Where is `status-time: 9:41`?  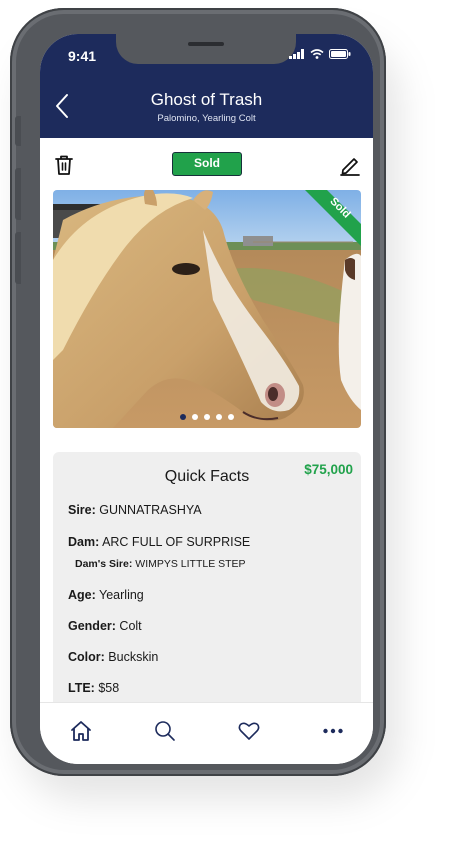
status-time: 9:41 is located at coordinates (82, 56).